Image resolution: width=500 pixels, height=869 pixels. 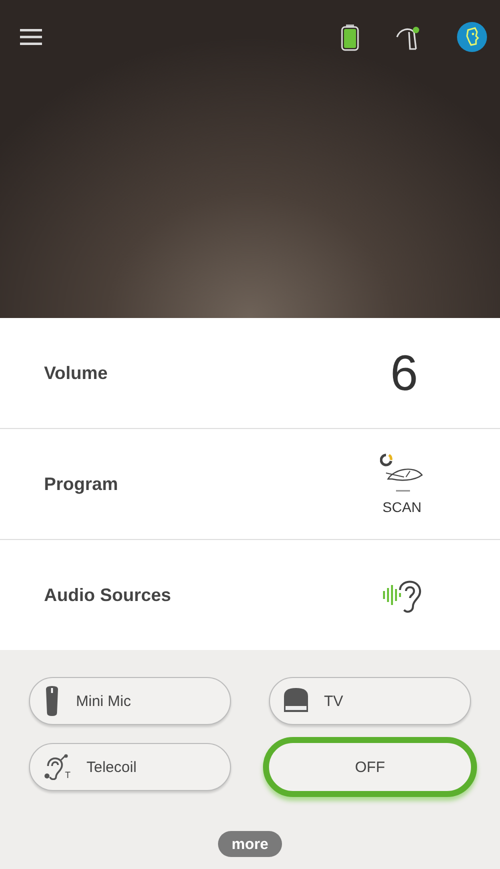 I want to click on settings-row: Program SCAN, so click(x=250, y=484).